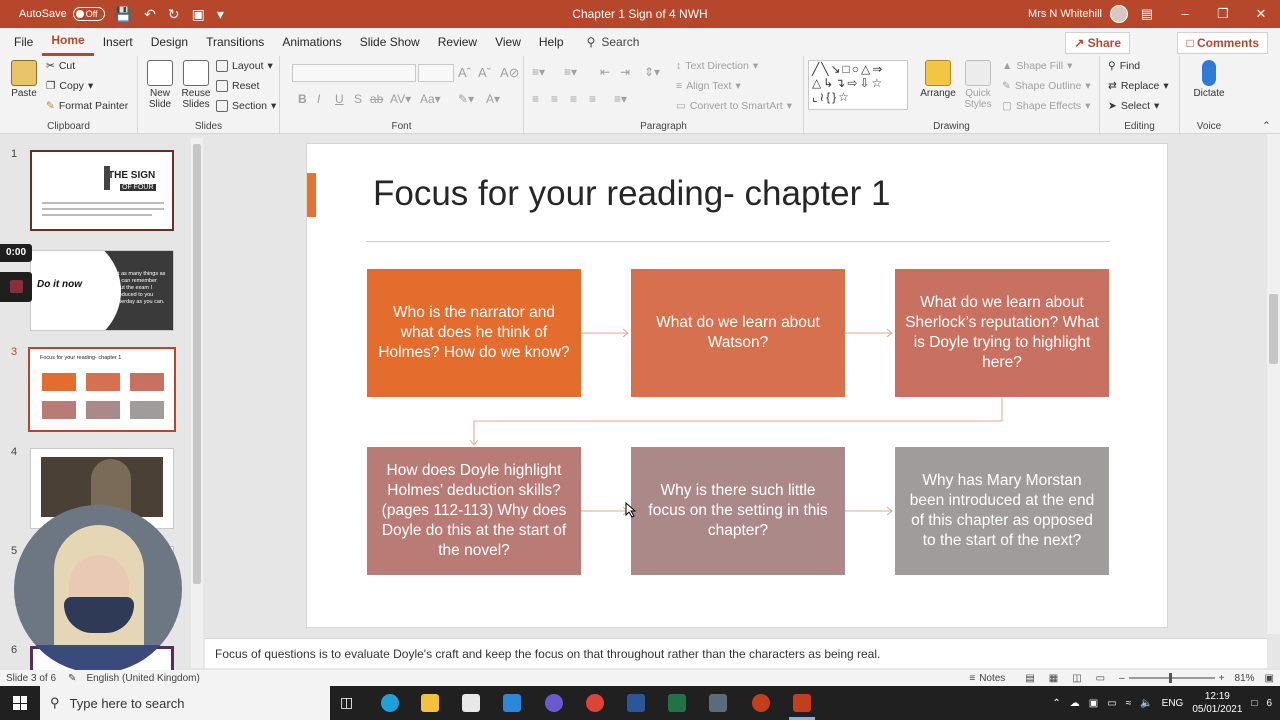 This screenshot has width=1280, height=720. Describe the element at coordinates (1273, 384) in the screenshot. I see `editor-scrollbar` at that location.